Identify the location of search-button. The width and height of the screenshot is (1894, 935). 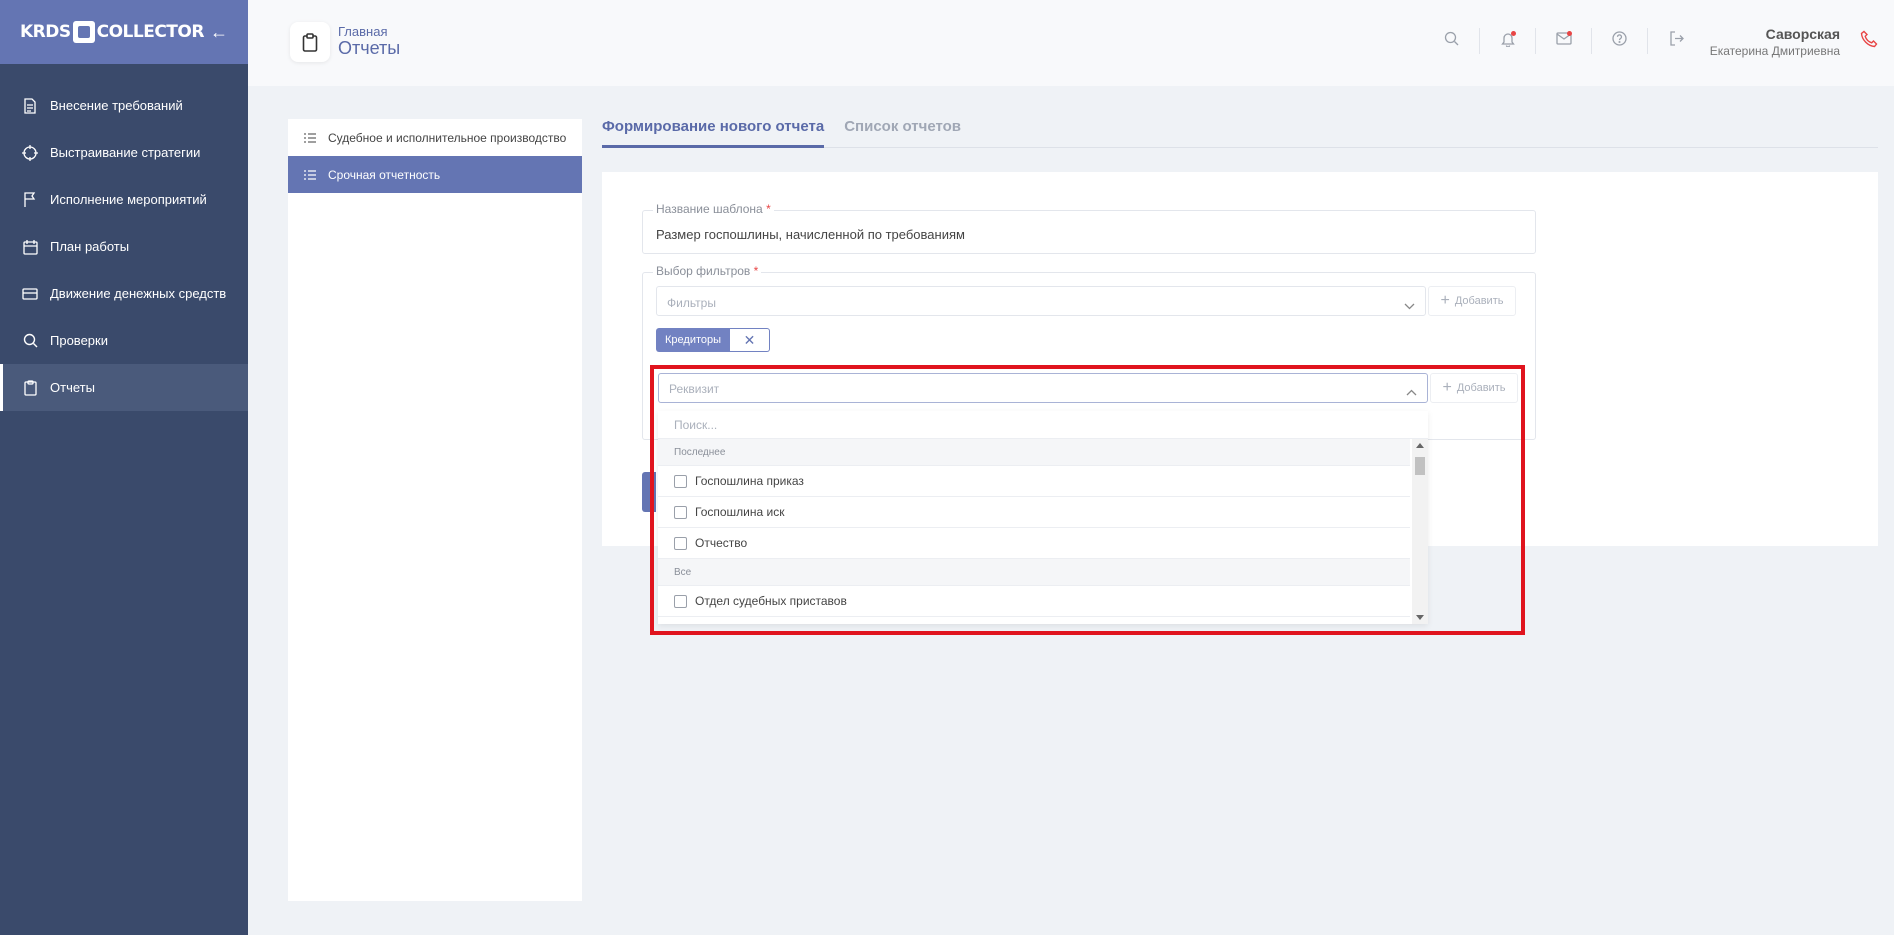
(1452, 41).